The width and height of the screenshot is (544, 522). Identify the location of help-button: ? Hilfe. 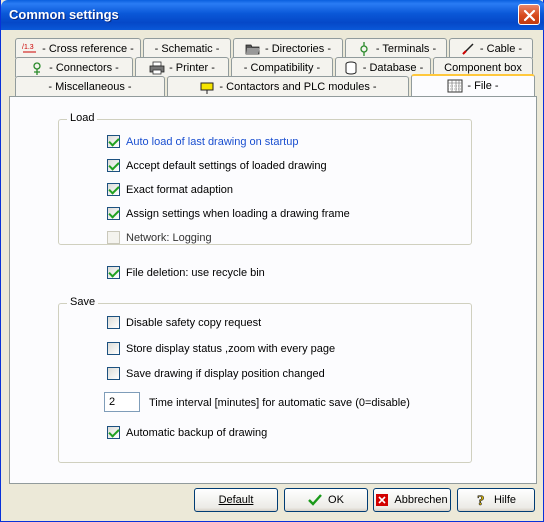
(496, 500).